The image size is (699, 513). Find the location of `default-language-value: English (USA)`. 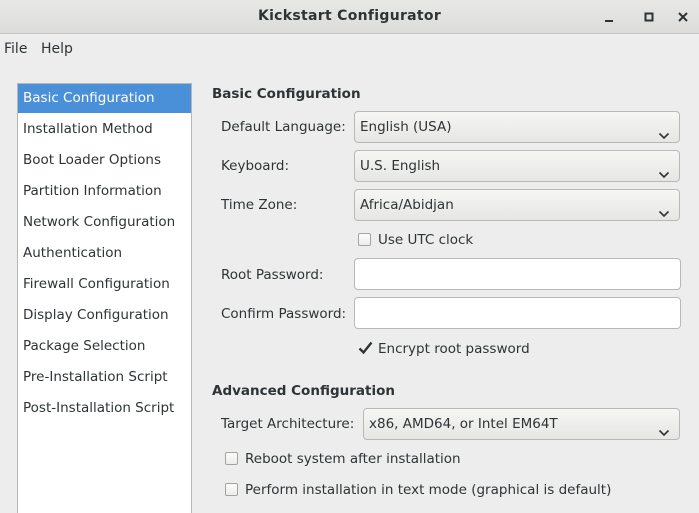

default-language-value: English (USA) is located at coordinates (406, 127).